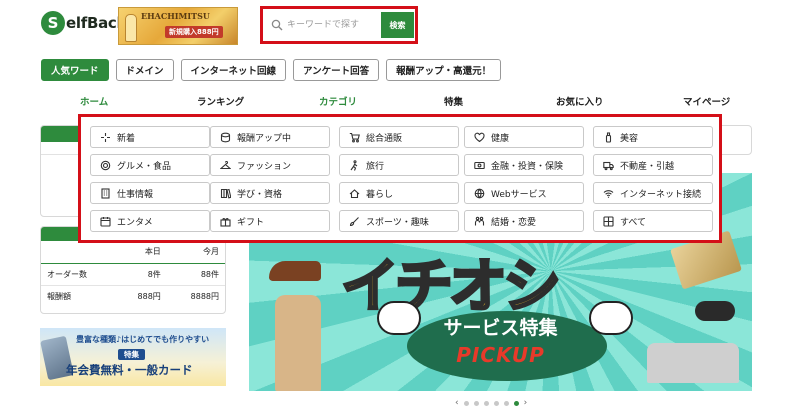 Image resolution: width=800 pixels, height=420 pixels. I want to click on category-hanger: ファッション, so click(270, 165).